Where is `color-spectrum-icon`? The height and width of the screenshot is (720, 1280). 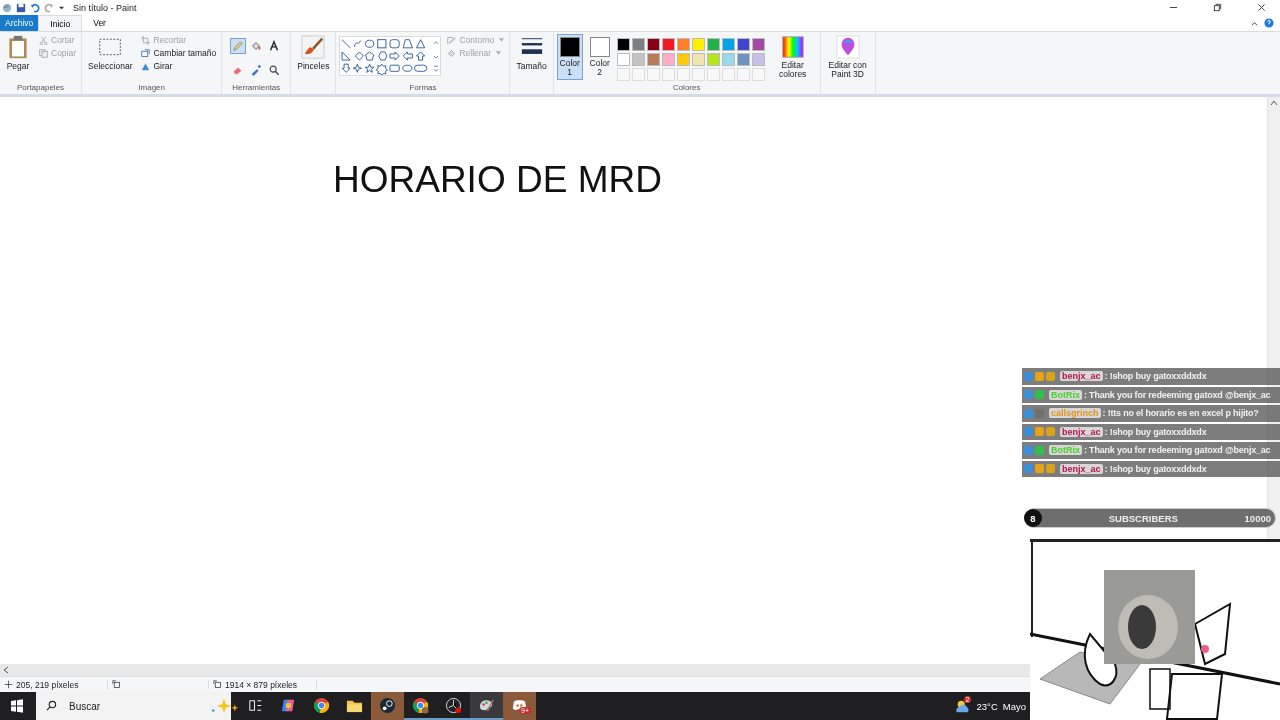
color-spectrum-icon is located at coordinates (792, 47).